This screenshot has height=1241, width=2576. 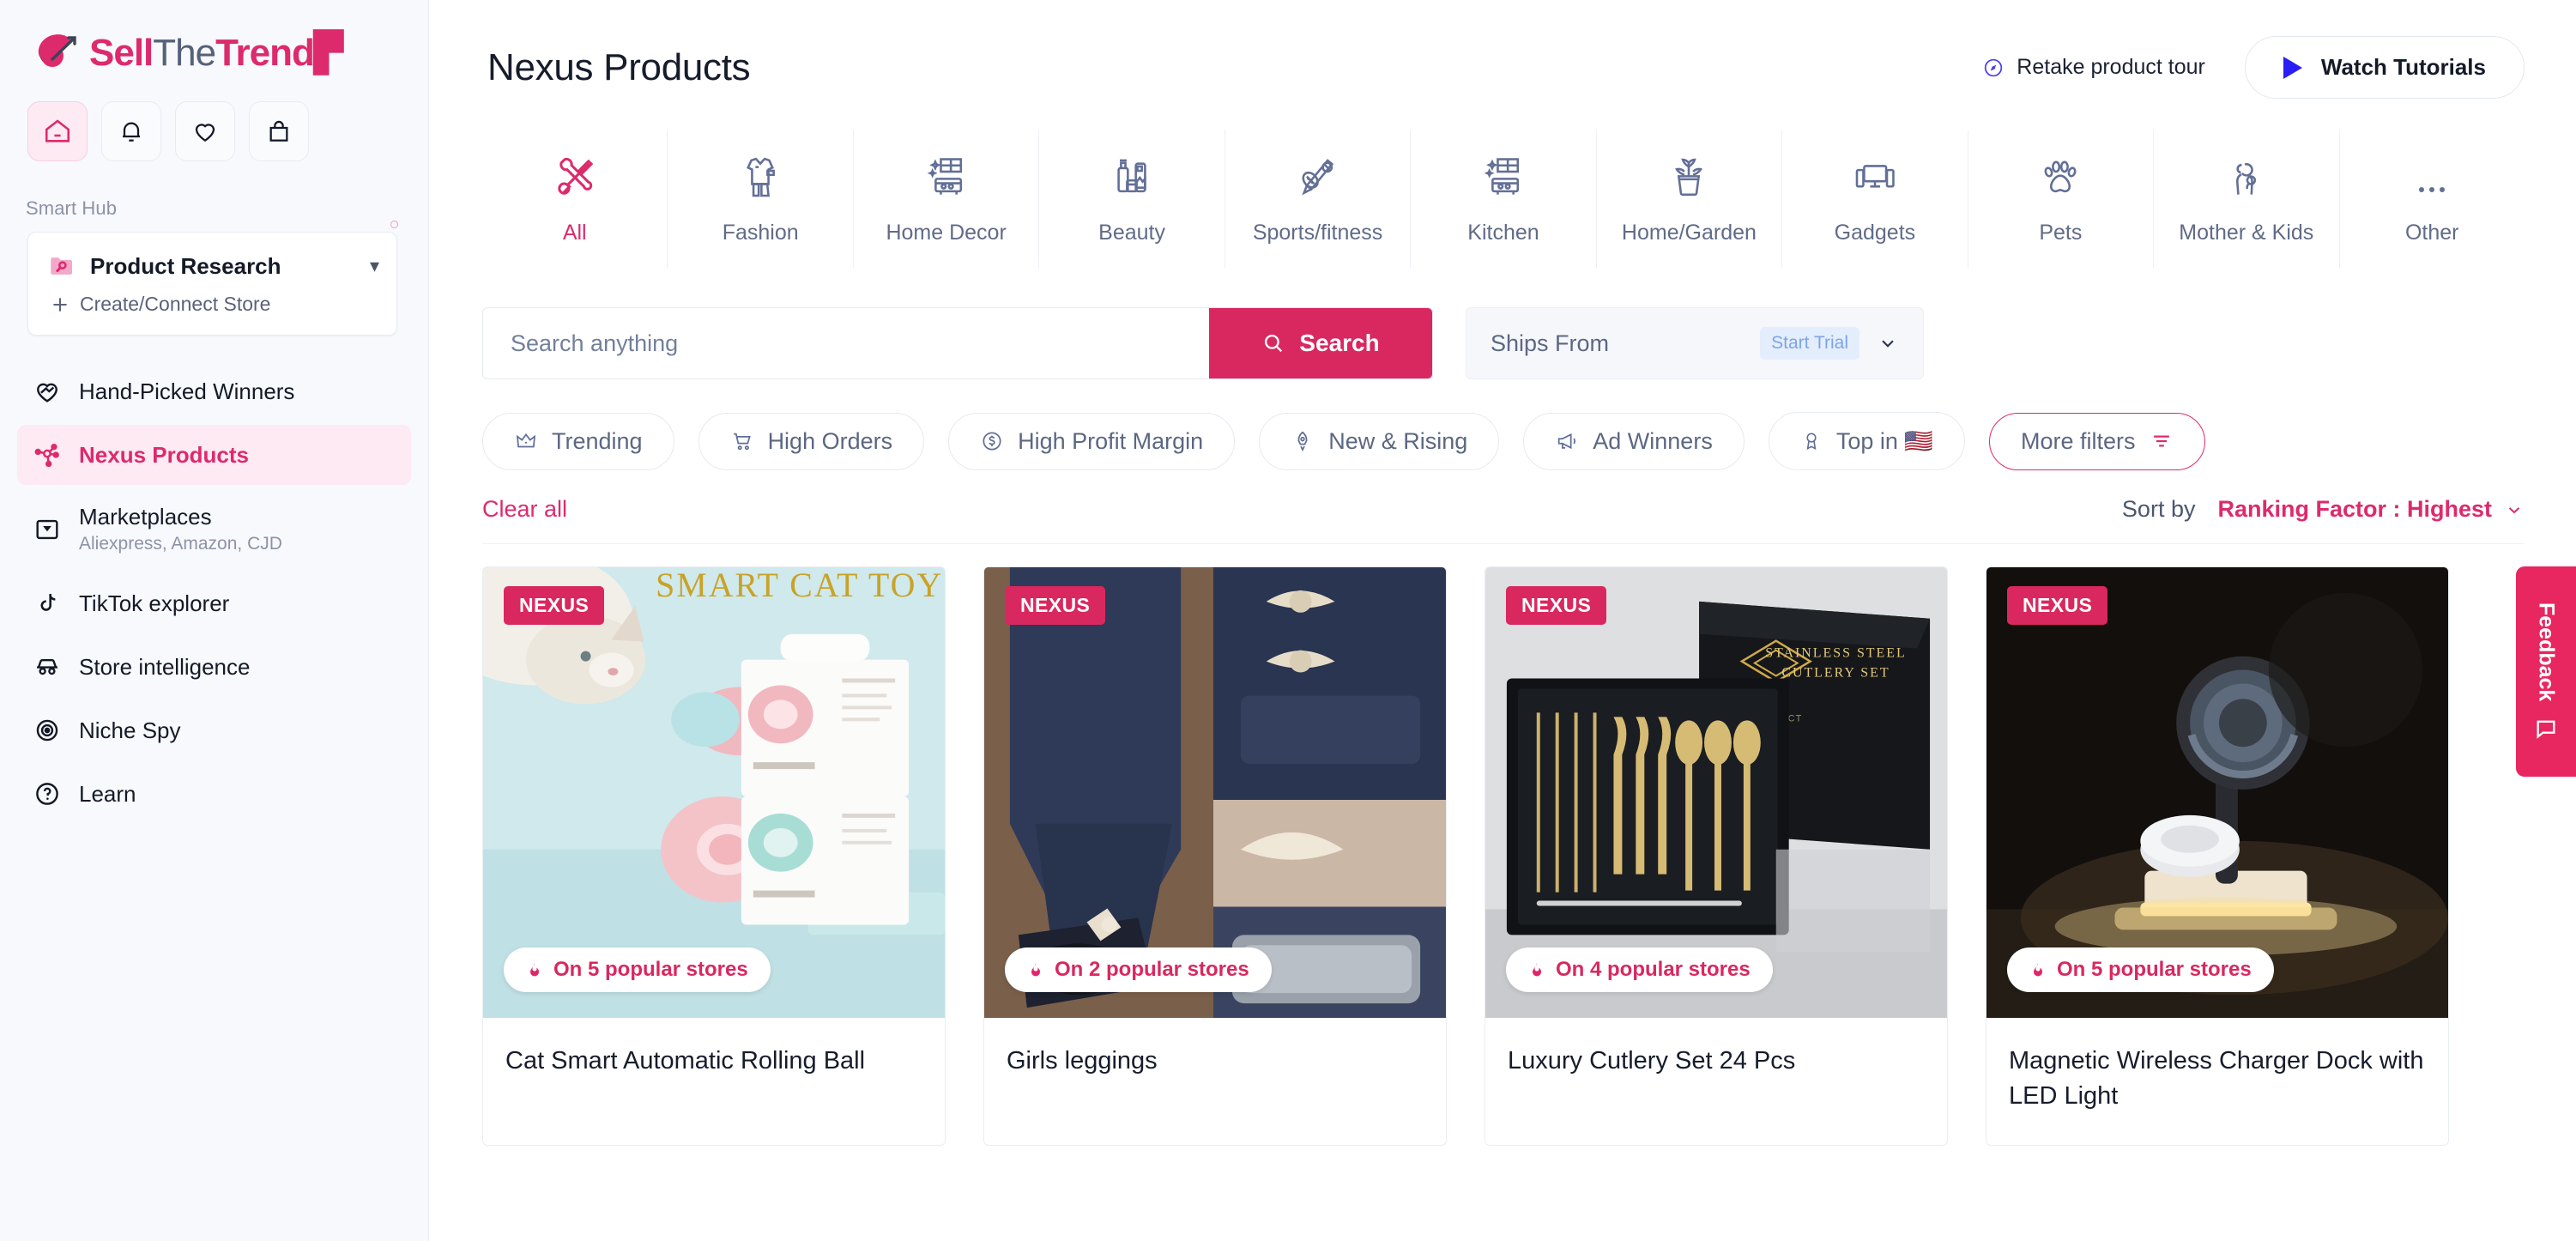 What do you see at coordinates (2246, 175) in the screenshot?
I see `mother-child-icon` at bounding box center [2246, 175].